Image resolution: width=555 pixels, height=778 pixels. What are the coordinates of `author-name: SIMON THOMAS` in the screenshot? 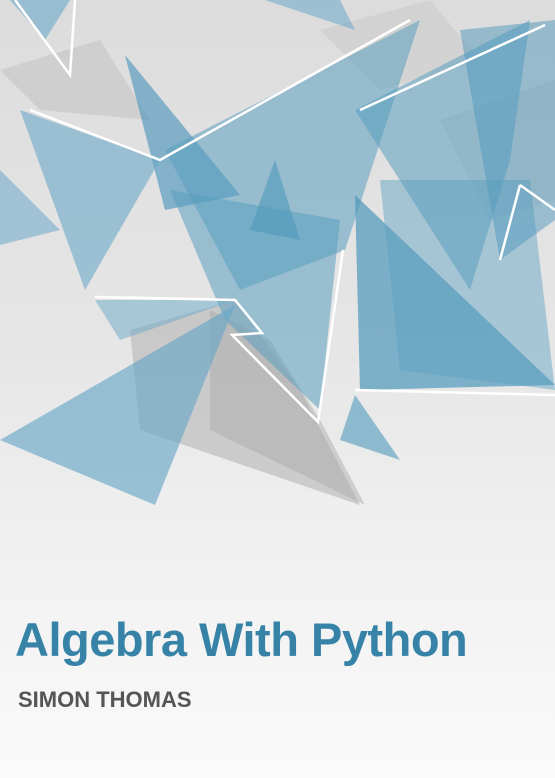 It's located at (105, 699).